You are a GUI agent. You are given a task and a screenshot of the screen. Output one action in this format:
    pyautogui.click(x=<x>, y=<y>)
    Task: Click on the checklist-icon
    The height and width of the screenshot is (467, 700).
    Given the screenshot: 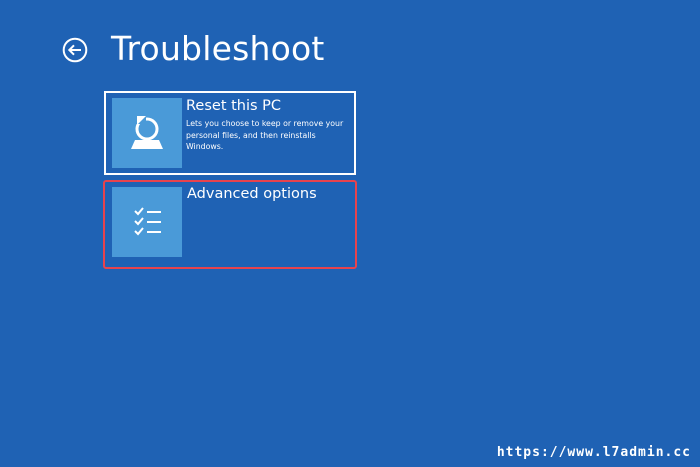 What is the action you would take?
    pyautogui.click(x=147, y=222)
    